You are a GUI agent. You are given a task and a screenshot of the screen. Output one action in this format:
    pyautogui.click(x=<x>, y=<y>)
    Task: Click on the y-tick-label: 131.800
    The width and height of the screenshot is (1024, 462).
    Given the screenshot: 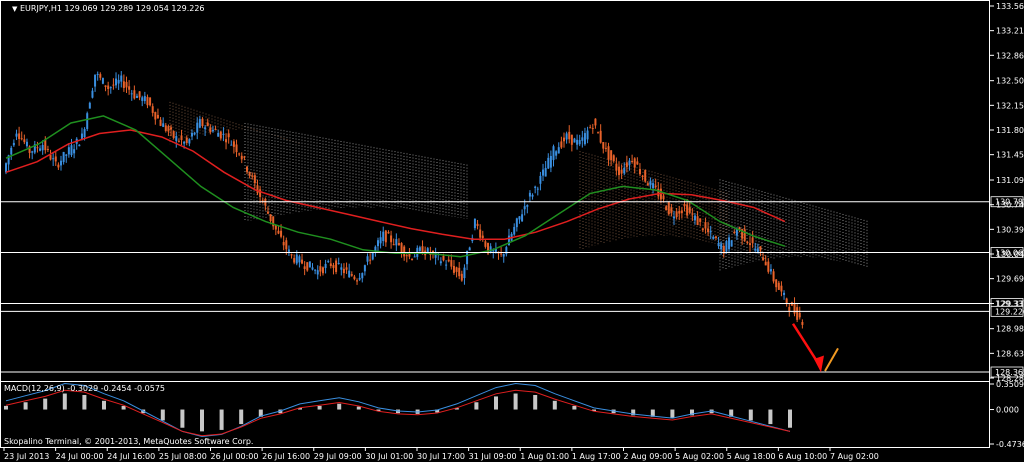 What is the action you would take?
    pyautogui.click(x=1010, y=130)
    